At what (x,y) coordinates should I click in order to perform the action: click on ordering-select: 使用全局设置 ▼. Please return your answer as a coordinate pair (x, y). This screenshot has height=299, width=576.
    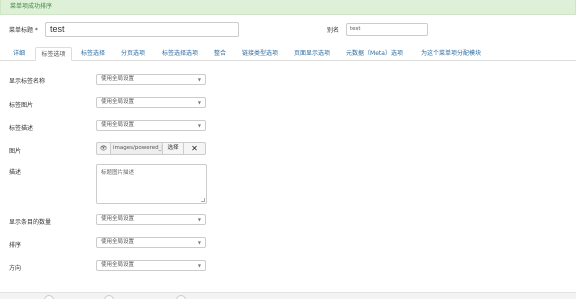
    Looking at the image, I should click on (151, 242).